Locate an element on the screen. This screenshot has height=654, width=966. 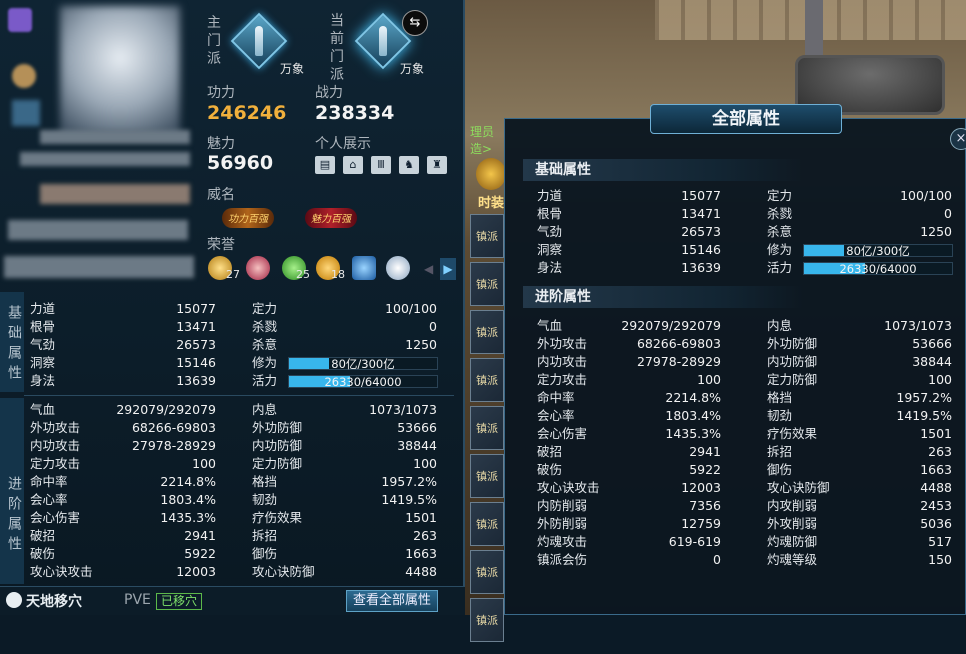
stat-value: 26573 is located at coordinates (196, 344).